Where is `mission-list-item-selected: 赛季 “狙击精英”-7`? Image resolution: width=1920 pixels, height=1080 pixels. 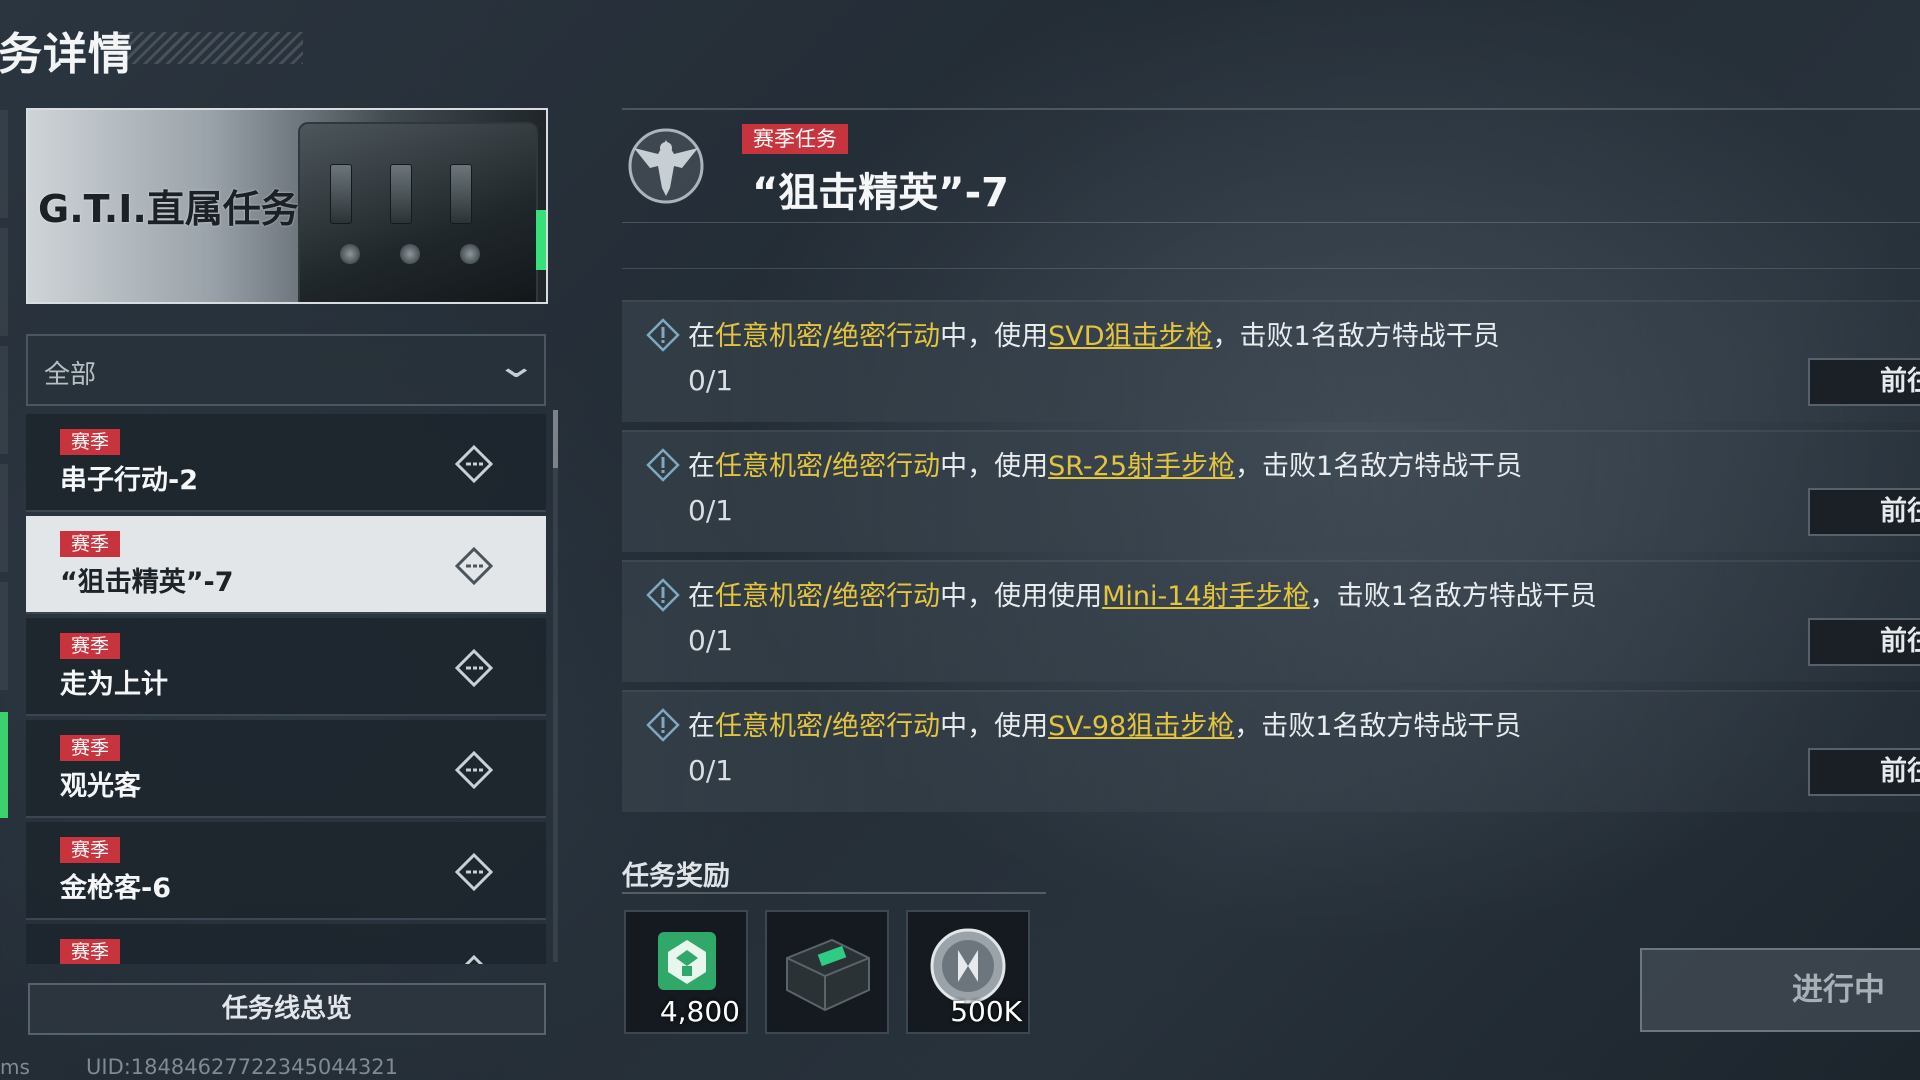 mission-list-item-selected: 赛季 “狙击精英”-7 is located at coordinates (286, 565).